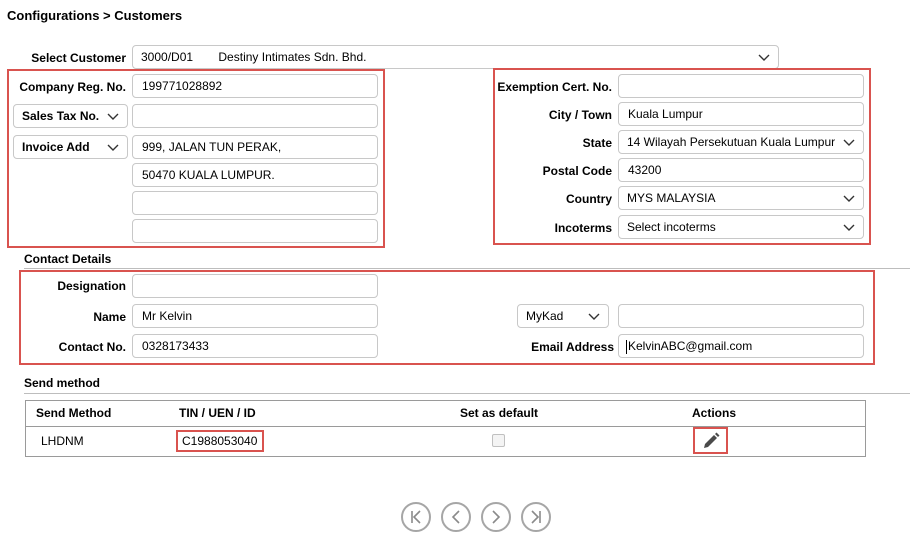 This screenshot has height=543, width=919. What do you see at coordinates (572, 347) in the screenshot?
I see `email-label: Email Address` at bounding box center [572, 347].